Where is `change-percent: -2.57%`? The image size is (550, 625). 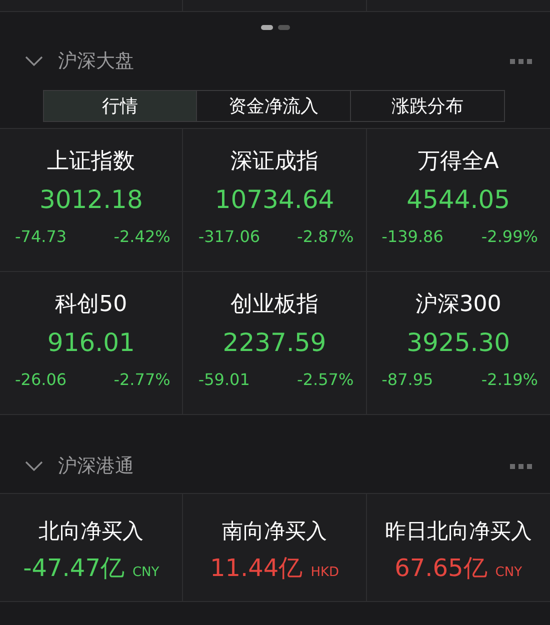
change-percent: -2.57% is located at coordinates (325, 380).